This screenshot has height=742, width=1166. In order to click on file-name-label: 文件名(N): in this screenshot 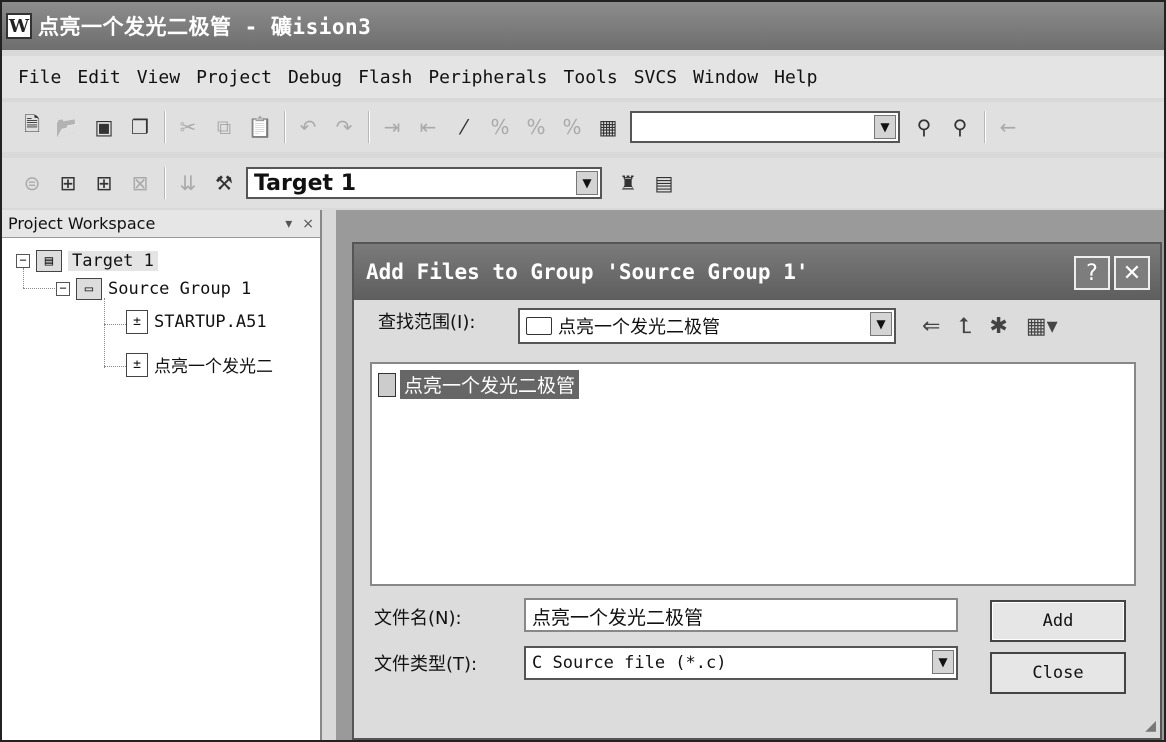, I will do `click(418, 618)`.